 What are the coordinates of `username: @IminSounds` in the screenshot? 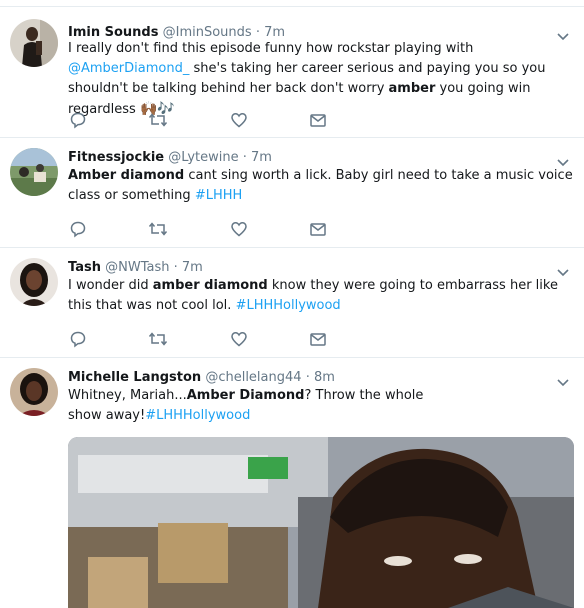 It's located at (207, 32).